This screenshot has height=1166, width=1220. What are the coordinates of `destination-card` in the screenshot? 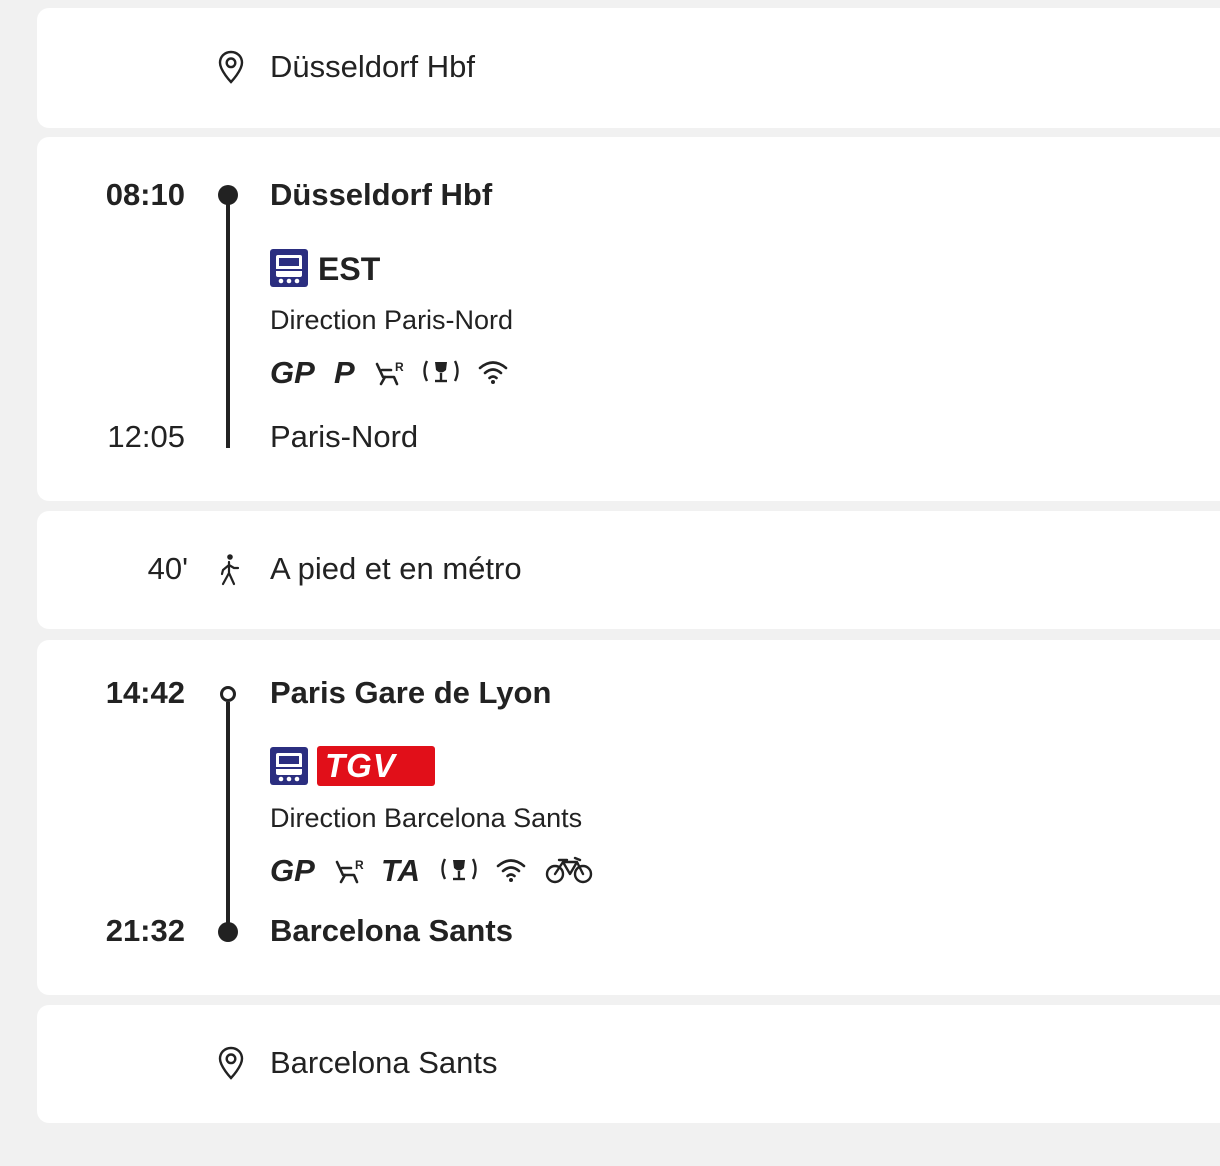 It's located at (628, 1064).